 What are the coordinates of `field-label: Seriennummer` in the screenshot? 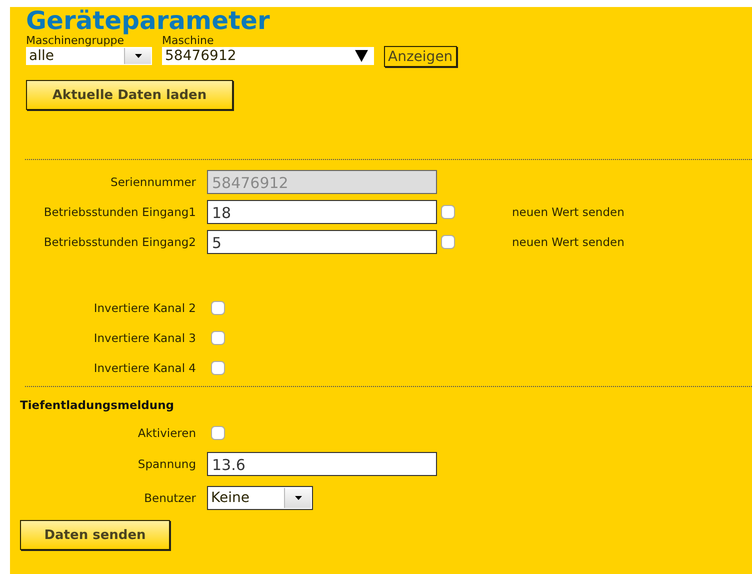 It's located at (153, 182).